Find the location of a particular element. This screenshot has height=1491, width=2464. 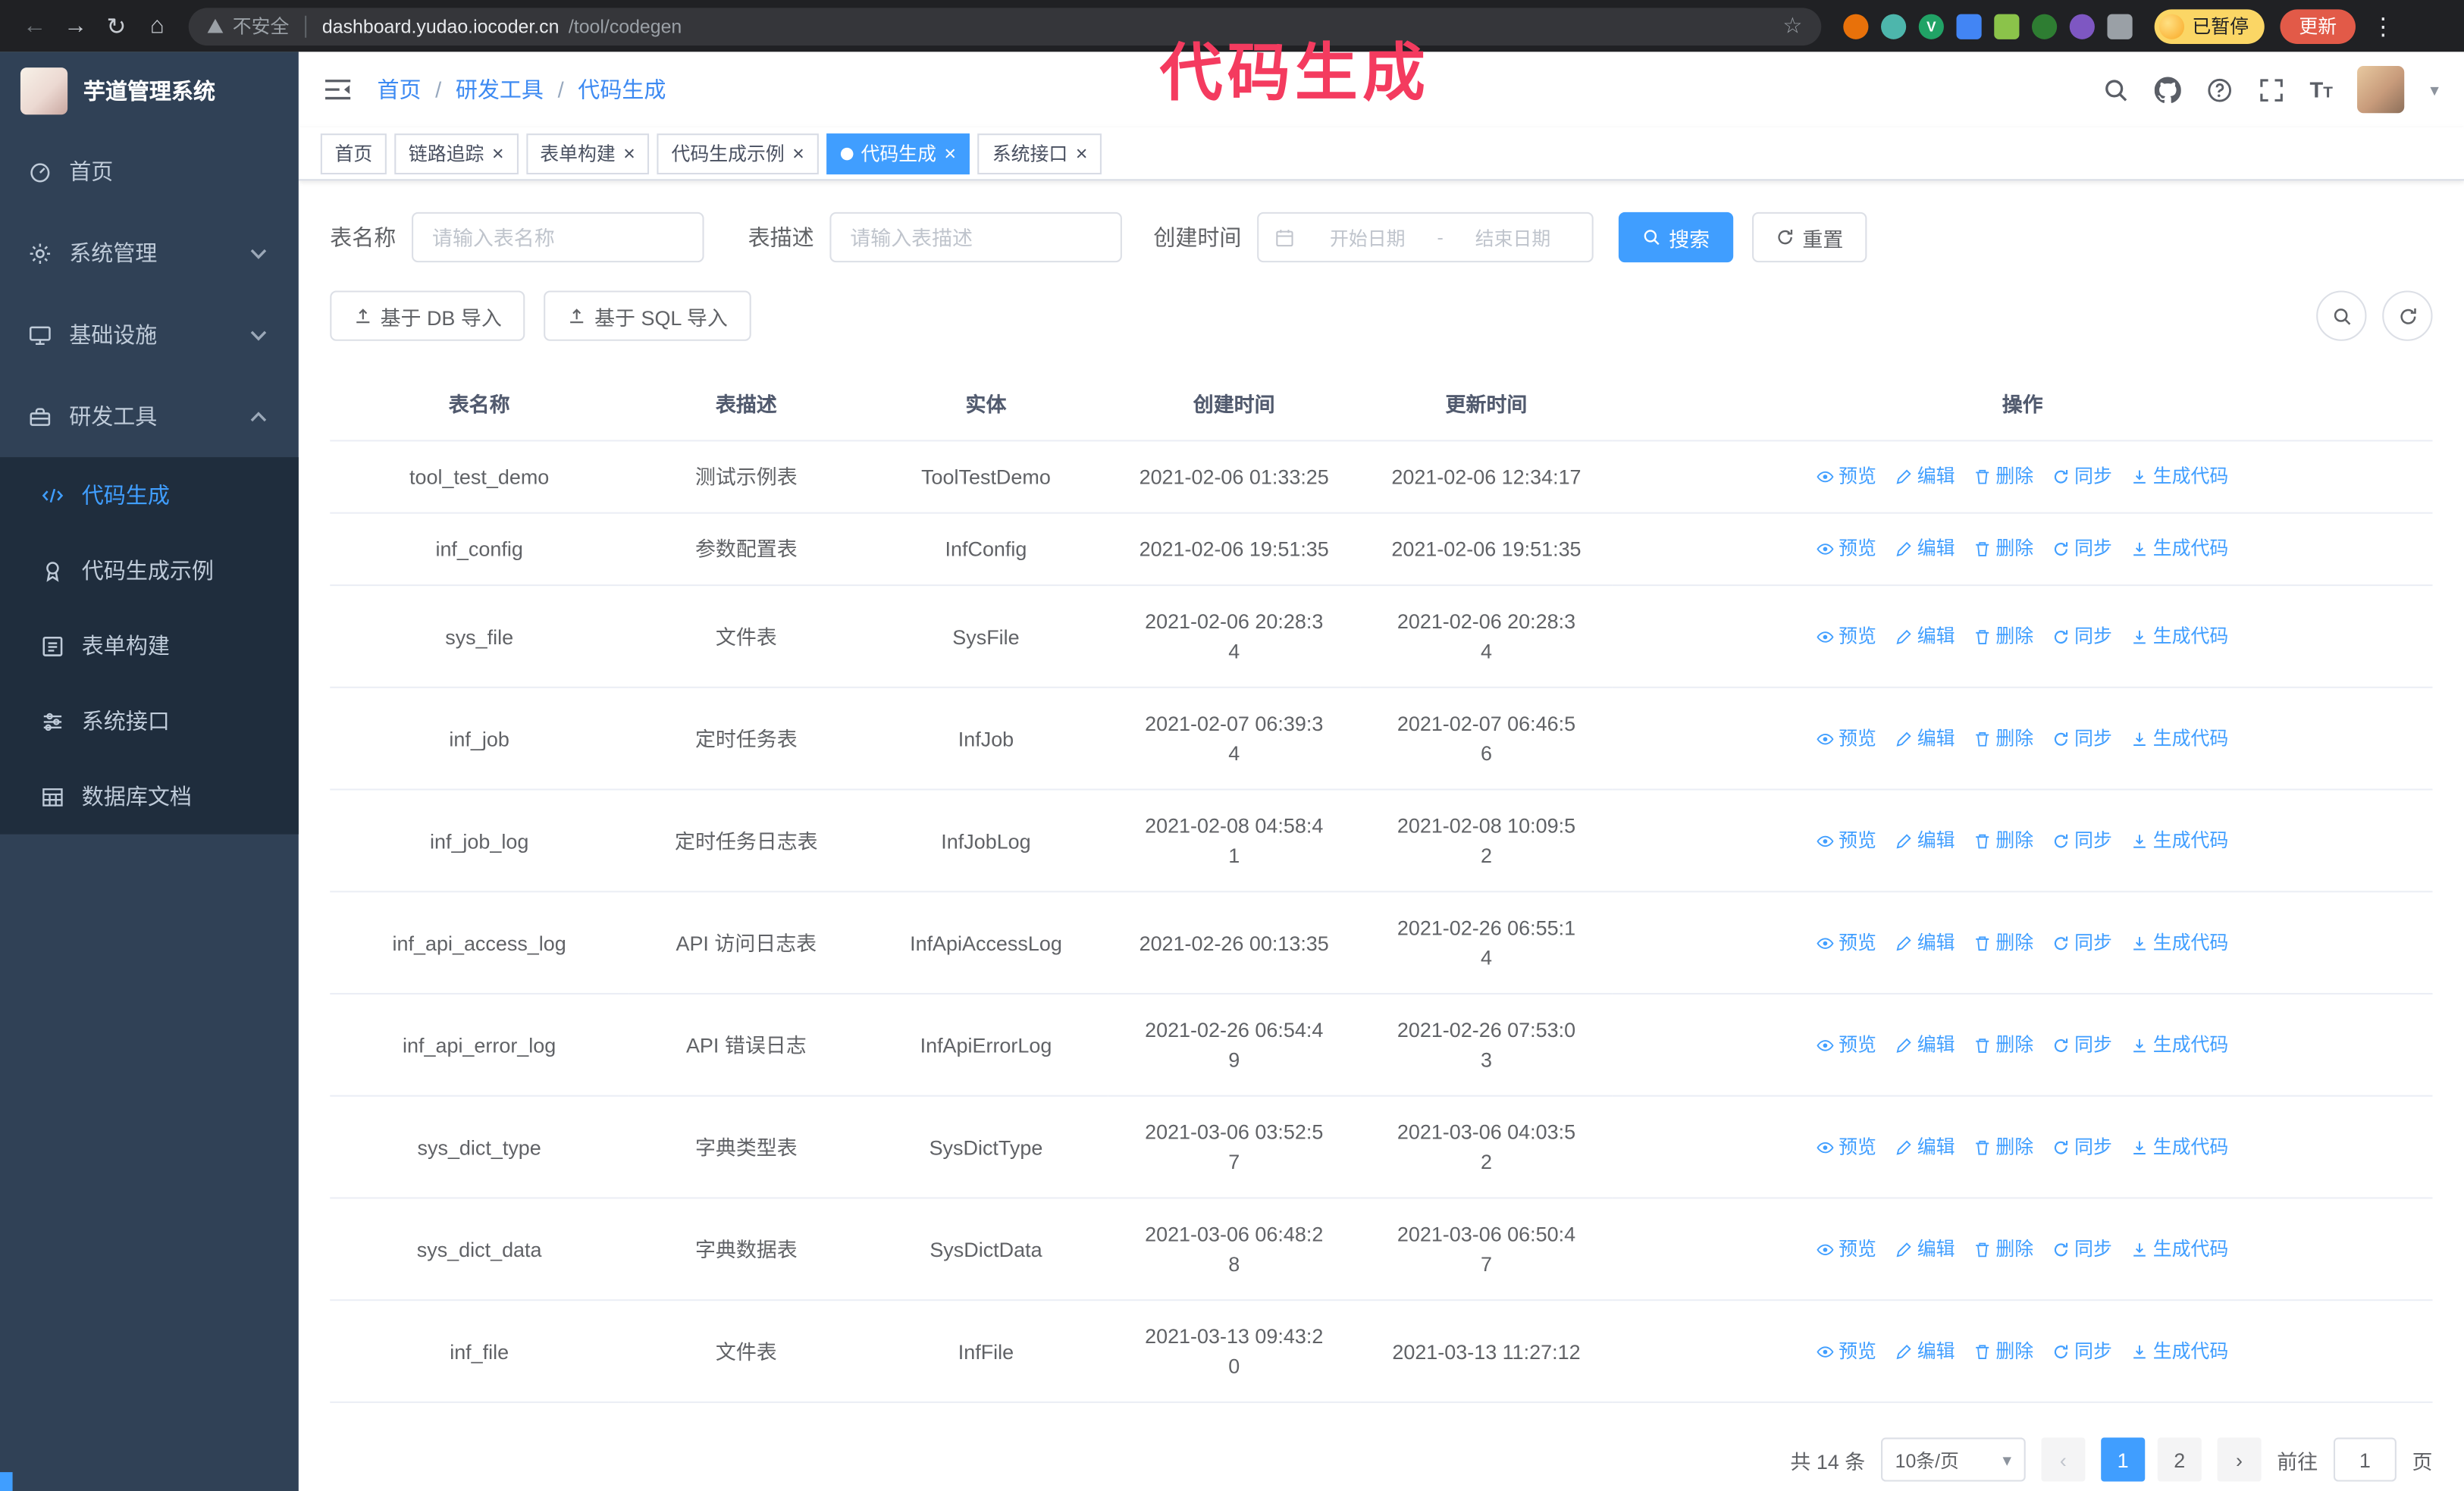

chrome-update-button: 更新 is located at coordinates (2318, 25).